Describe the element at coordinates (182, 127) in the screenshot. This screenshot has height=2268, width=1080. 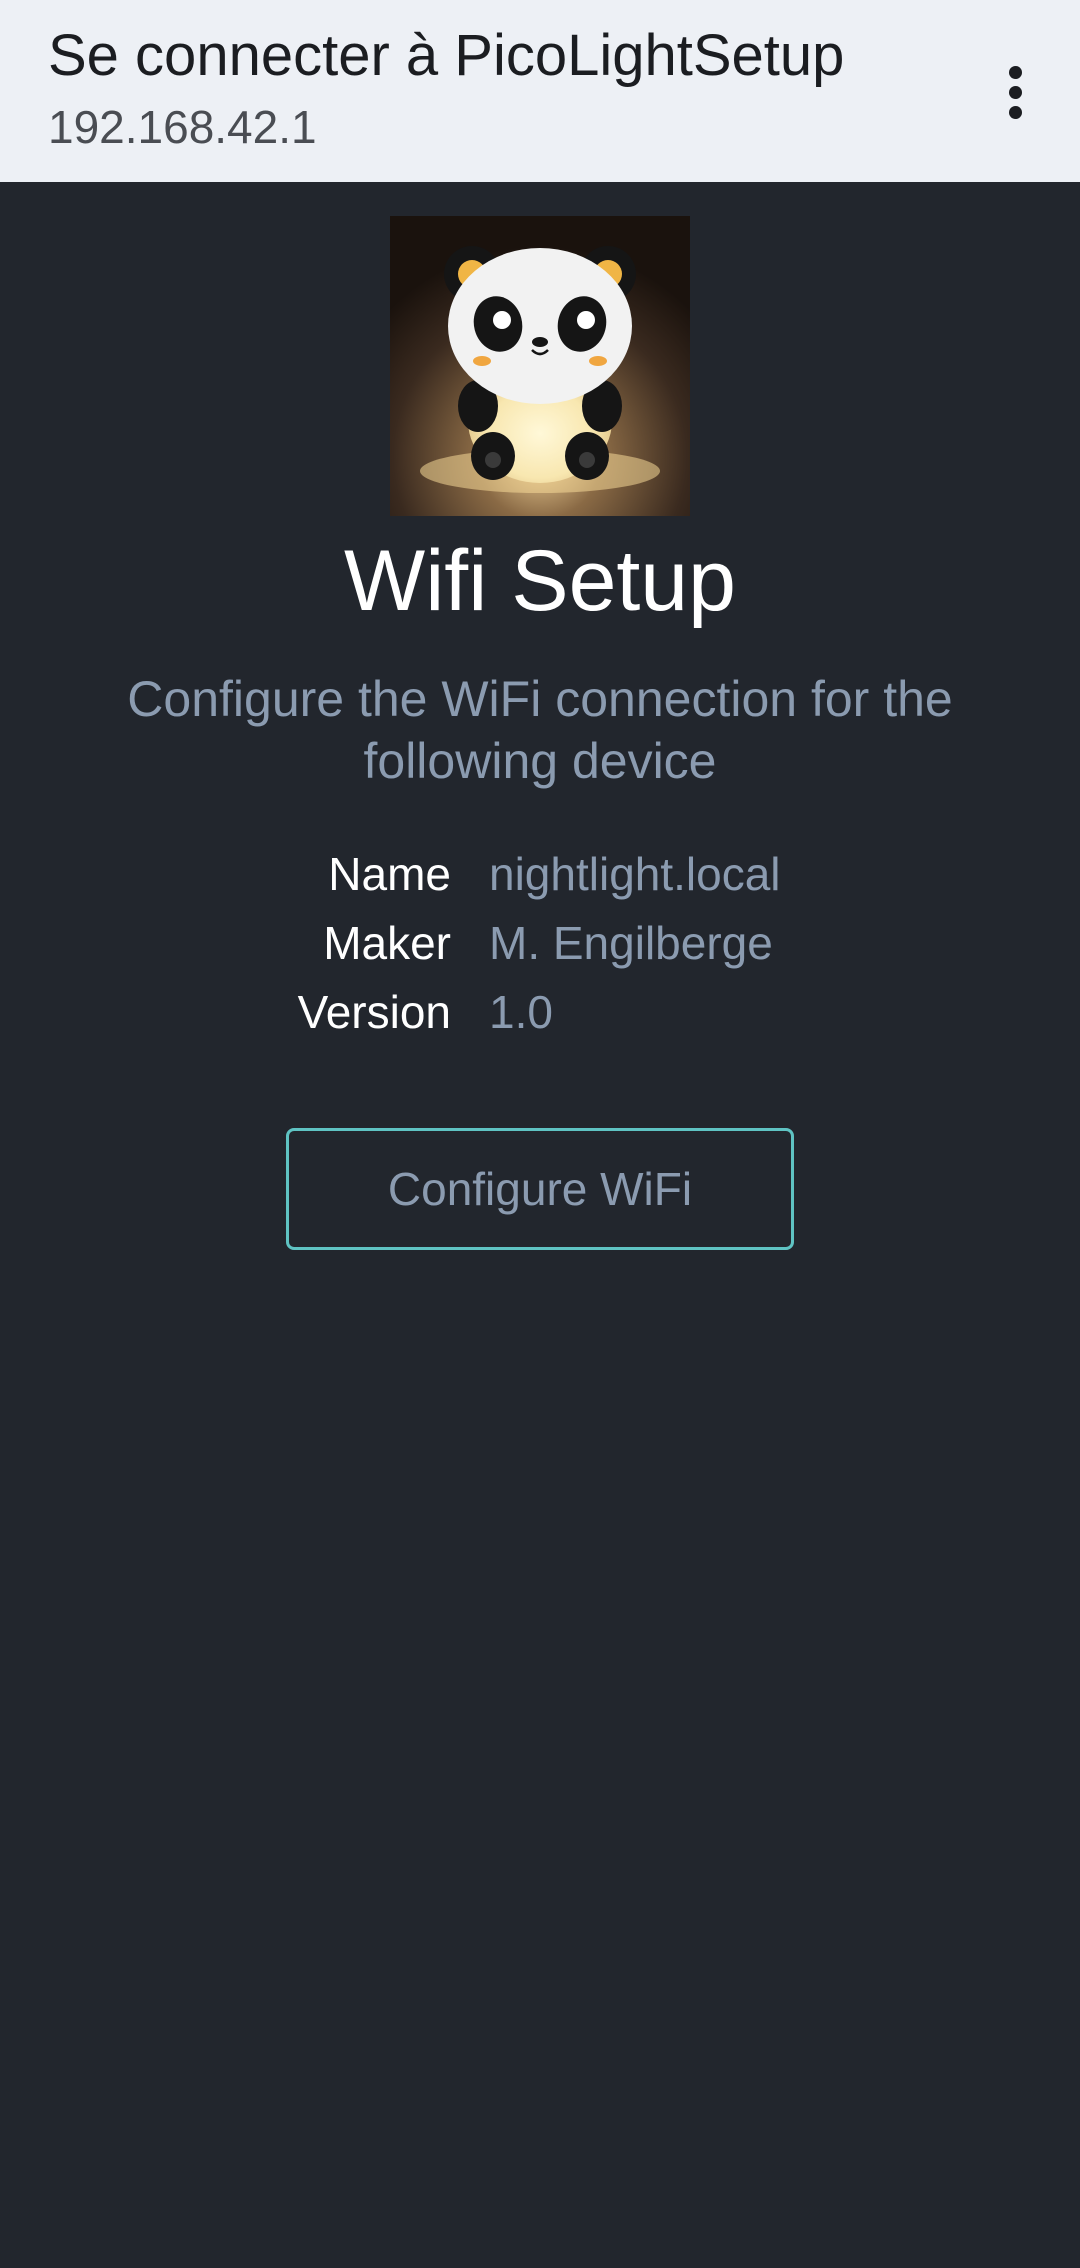
I see `page-url: 192.168.42.1` at that location.